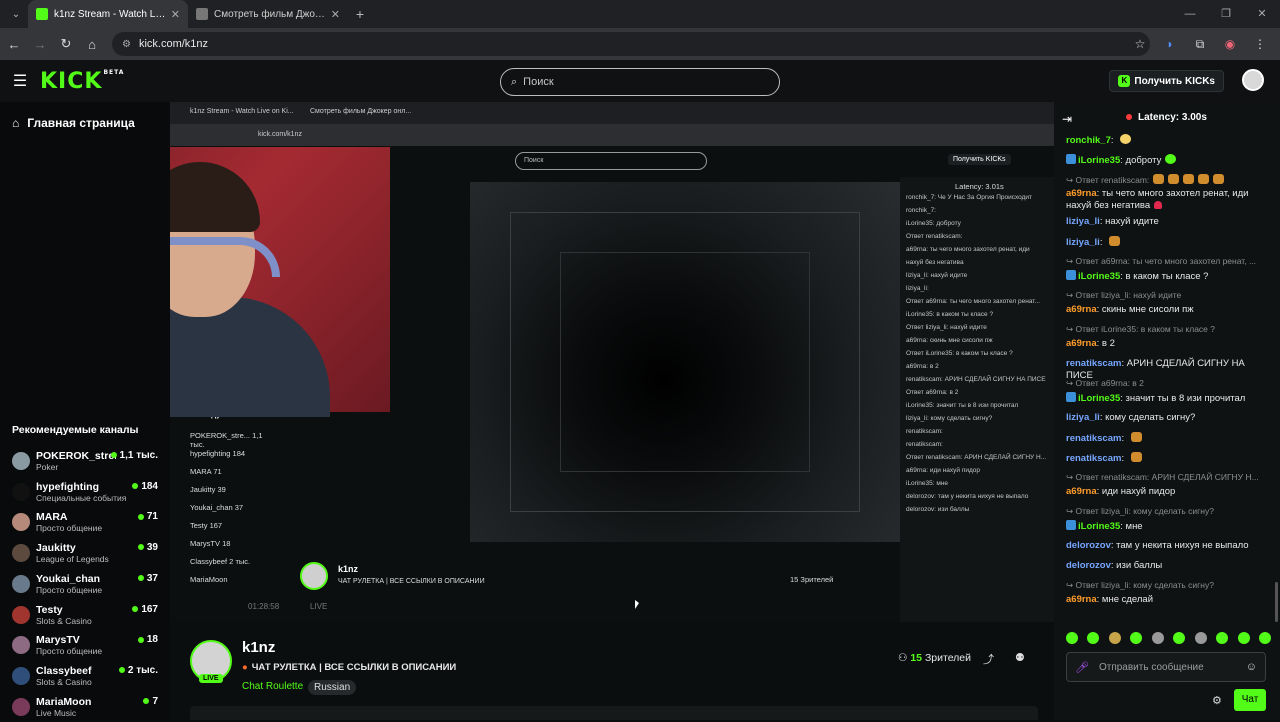 The height and width of the screenshot is (722, 1280). I want to click on avatar, so click(1253, 80).